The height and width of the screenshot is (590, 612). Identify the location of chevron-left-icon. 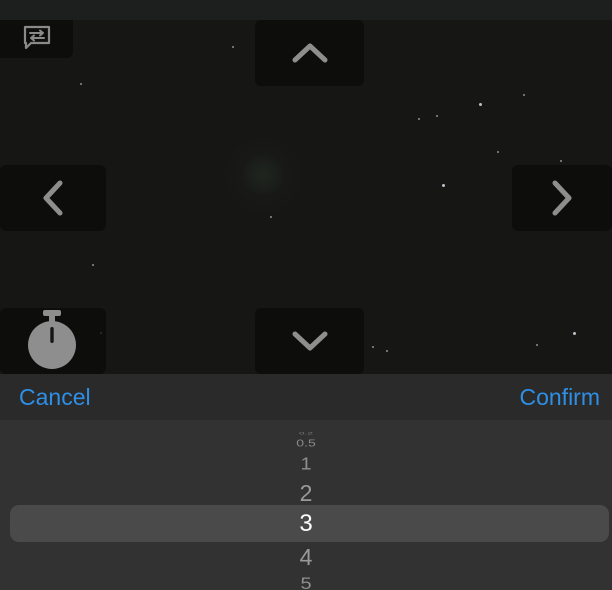
(53, 198).